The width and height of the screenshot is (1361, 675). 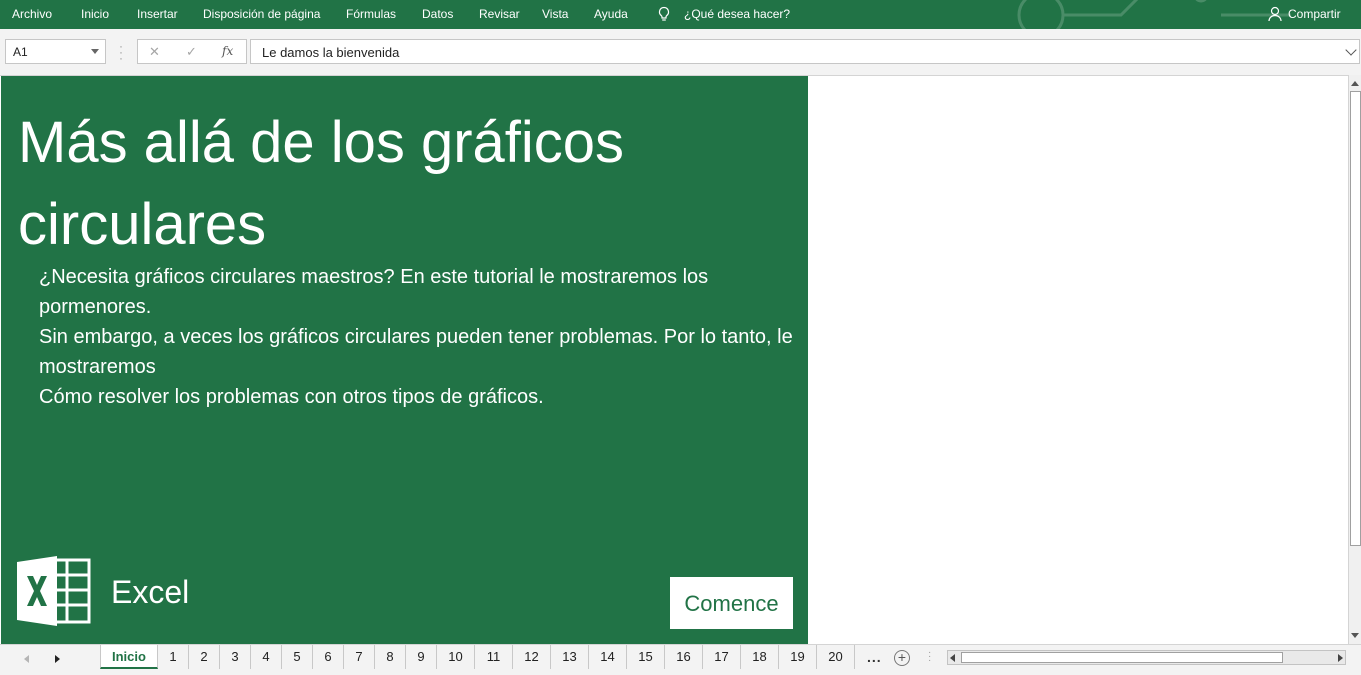 What do you see at coordinates (930, 657) in the screenshot?
I see `tab-split-handle: · · ·` at bounding box center [930, 657].